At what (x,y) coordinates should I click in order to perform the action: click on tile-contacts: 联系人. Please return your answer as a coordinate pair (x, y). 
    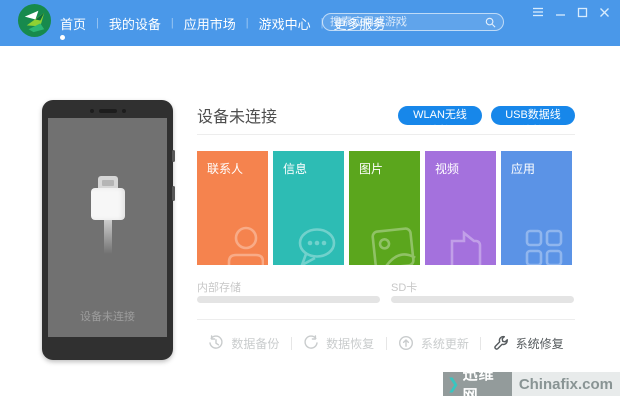
    Looking at the image, I should click on (232, 208).